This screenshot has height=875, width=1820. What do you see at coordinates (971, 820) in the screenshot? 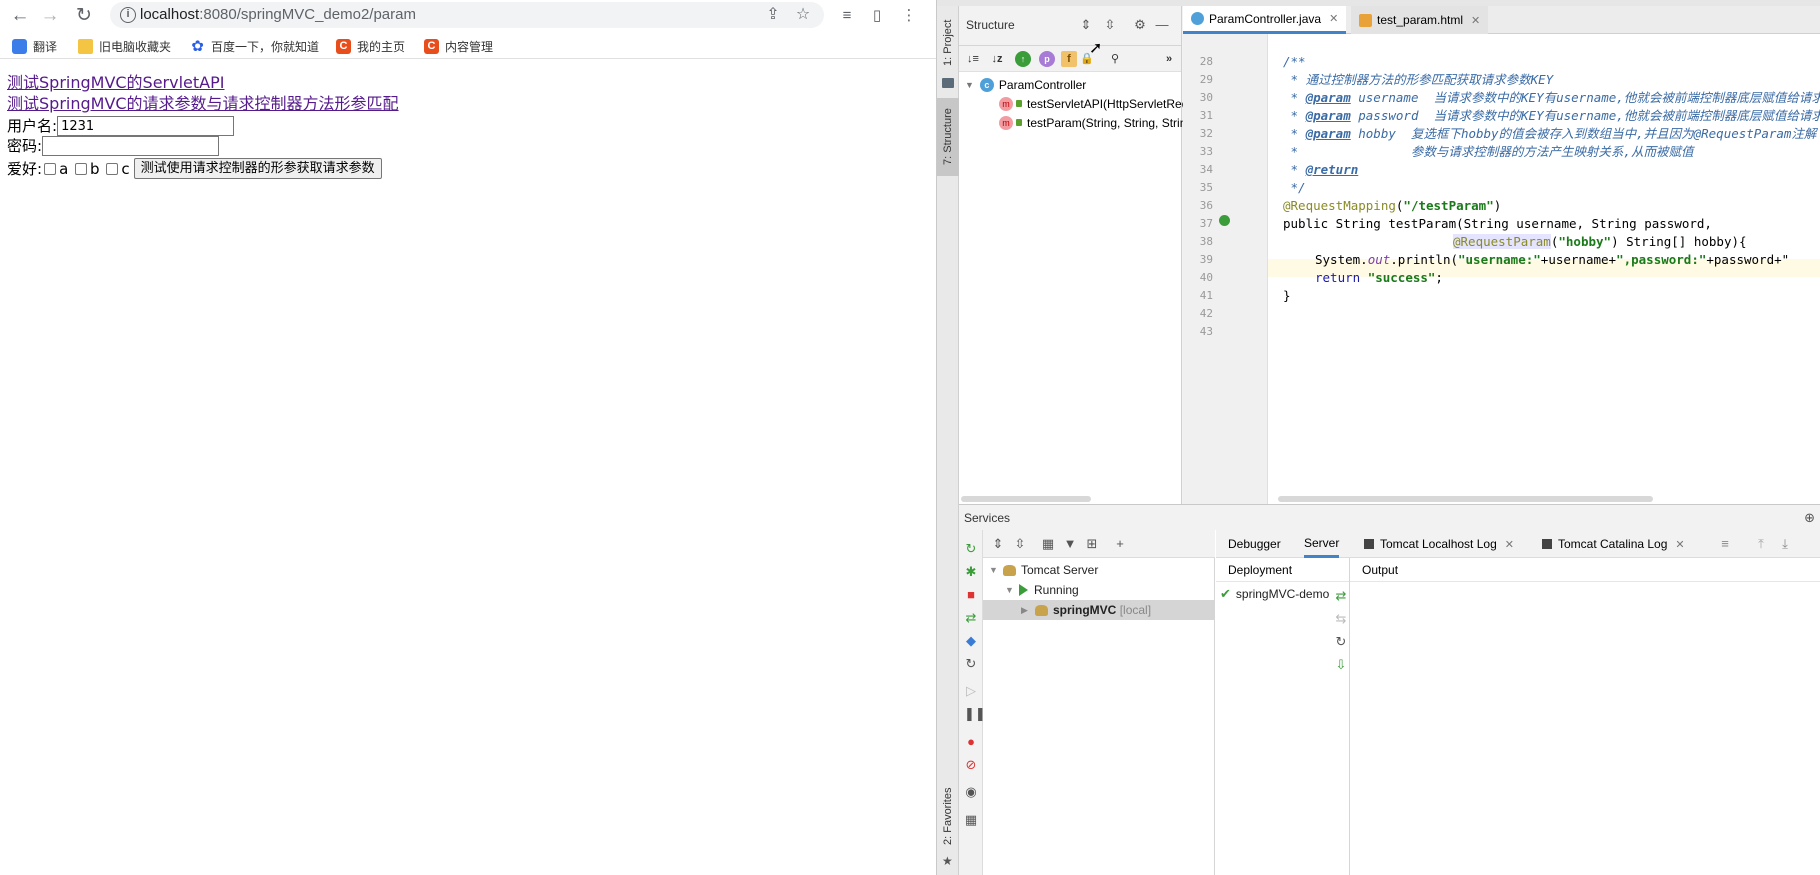
I see `layout-icon: ▦` at bounding box center [971, 820].